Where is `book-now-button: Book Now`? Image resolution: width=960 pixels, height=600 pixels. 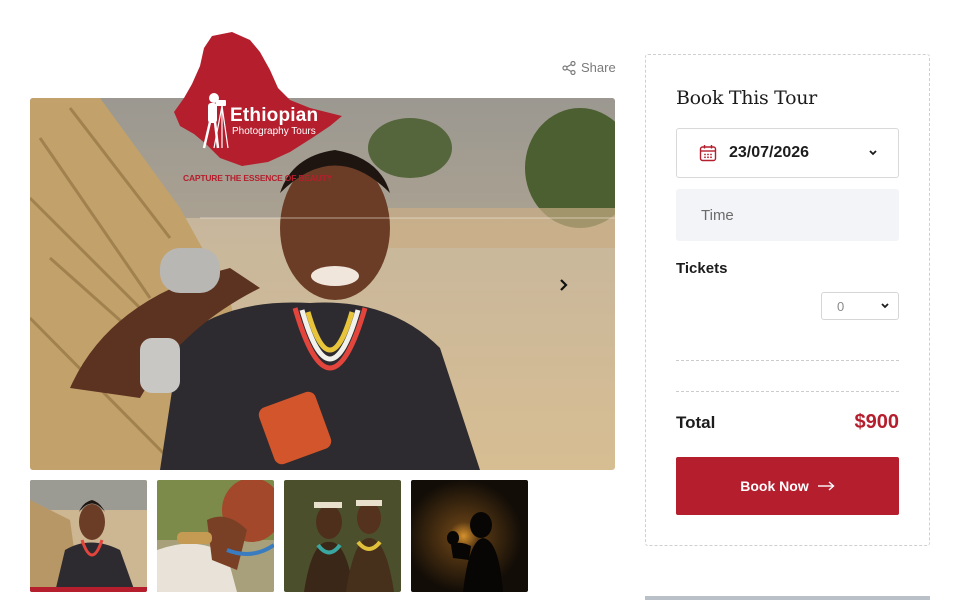 book-now-button: Book Now is located at coordinates (787, 486).